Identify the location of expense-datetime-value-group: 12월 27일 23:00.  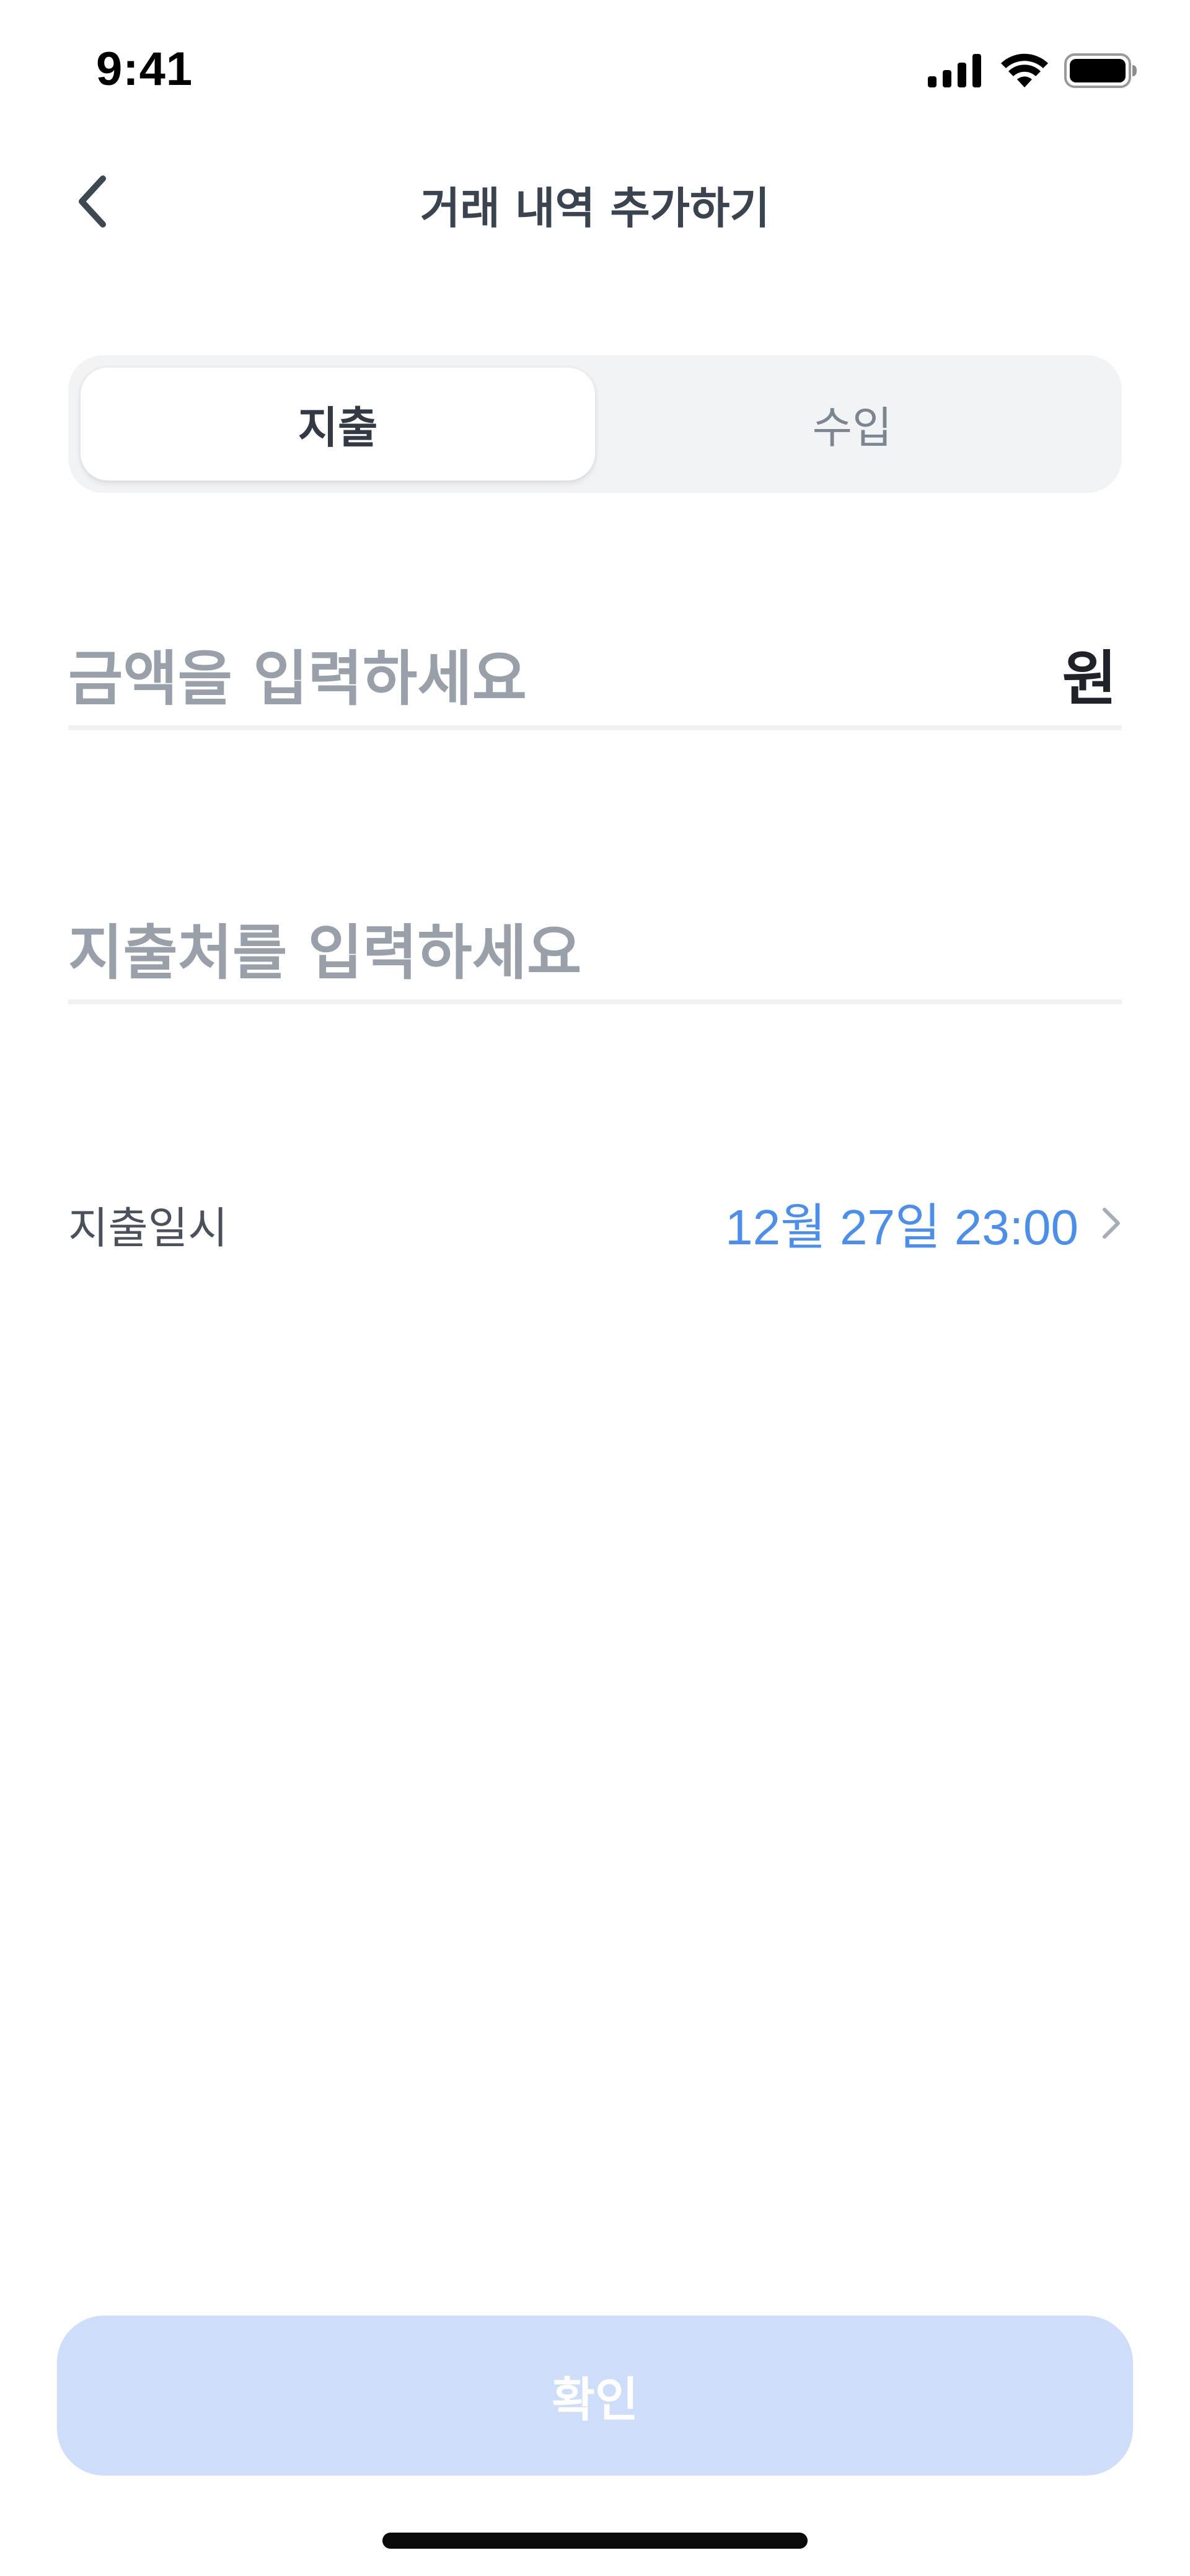
(923, 1223).